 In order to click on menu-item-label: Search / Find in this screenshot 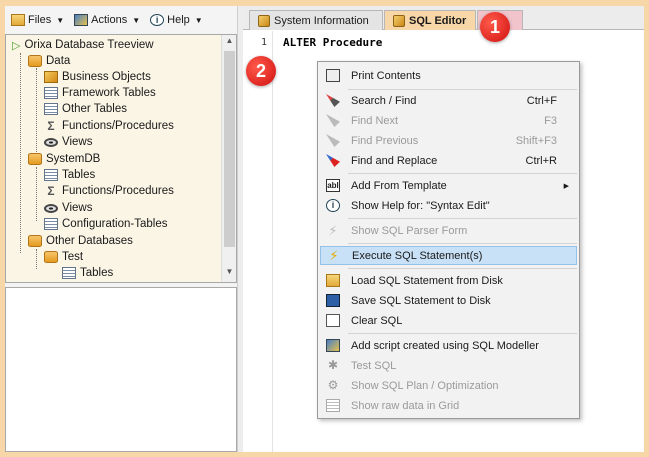, I will do `click(384, 100)`.